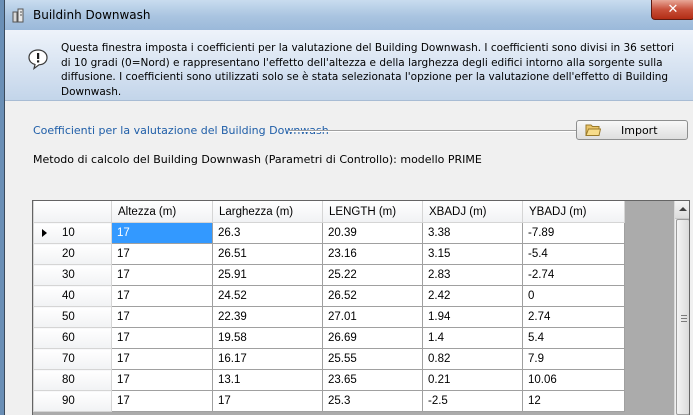 This screenshot has height=415, width=693. What do you see at coordinates (573, 380) in the screenshot?
I see `table-cell: 10.06` at bounding box center [573, 380].